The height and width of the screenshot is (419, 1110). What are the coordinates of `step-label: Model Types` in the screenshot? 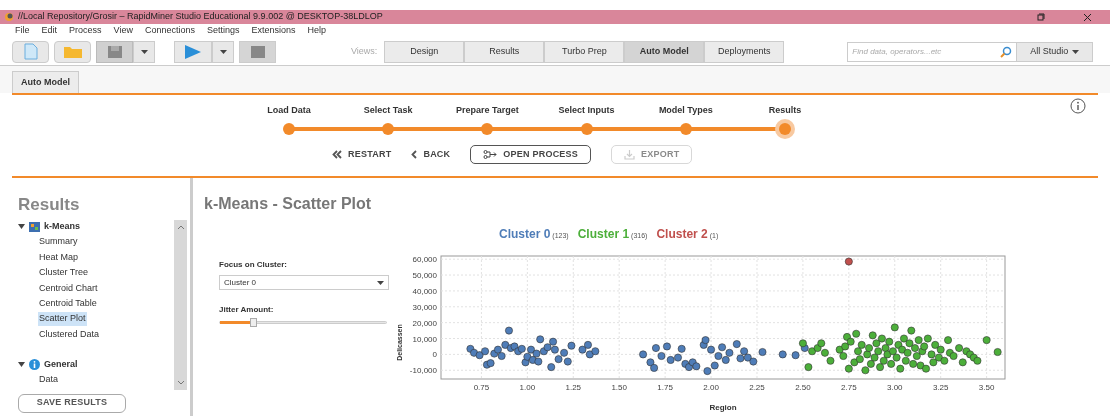 It's located at (685, 110).